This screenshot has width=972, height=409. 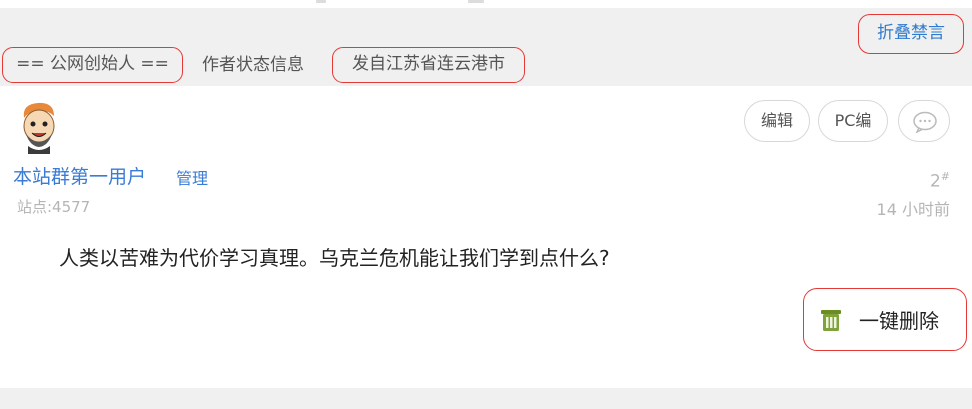 I want to click on fold-mute-button: 折叠禁言, so click(x=911, y=34).